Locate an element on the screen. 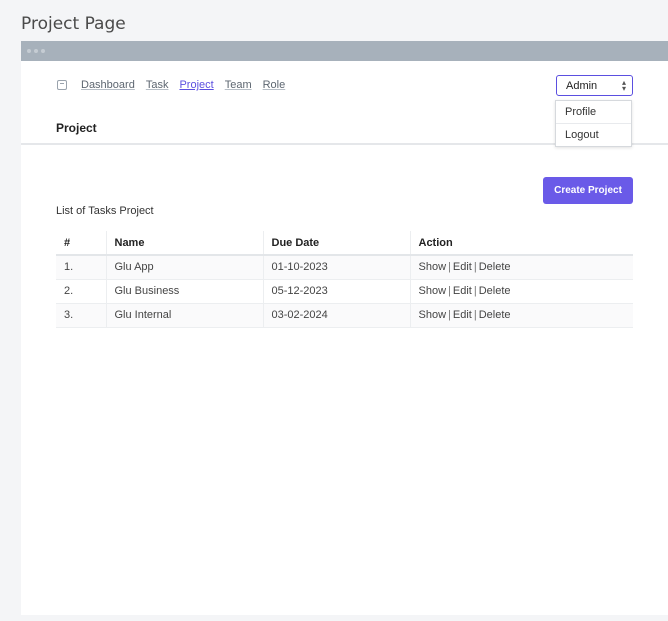 This screenshot has width=668, height=621. nav-item-project: Project is located at coordinates (196, 85).